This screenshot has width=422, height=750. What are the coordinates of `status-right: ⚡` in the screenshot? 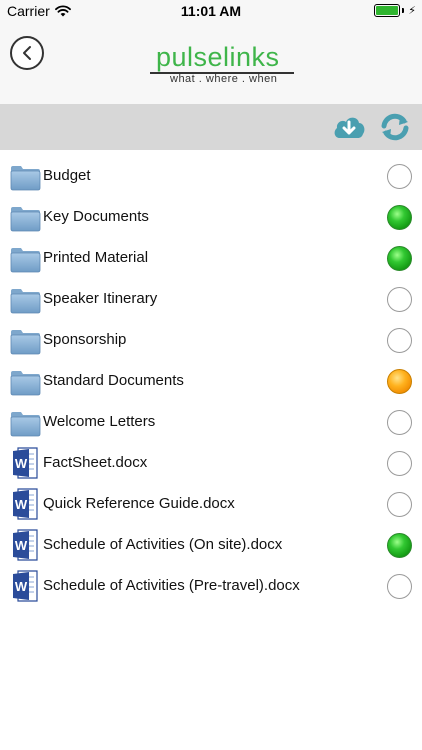 It's located at (395, 10).